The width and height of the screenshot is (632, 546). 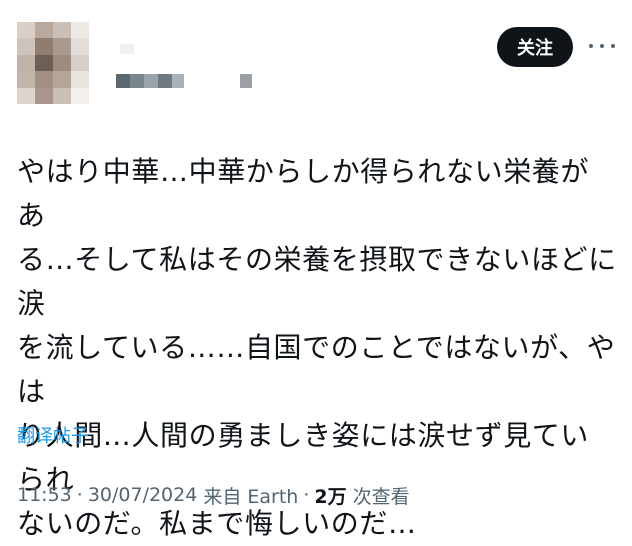 What do you see at coordinates (381, 495) in the screenshot?
I see `views-label: 次查看` at bounding box center [381, 495].